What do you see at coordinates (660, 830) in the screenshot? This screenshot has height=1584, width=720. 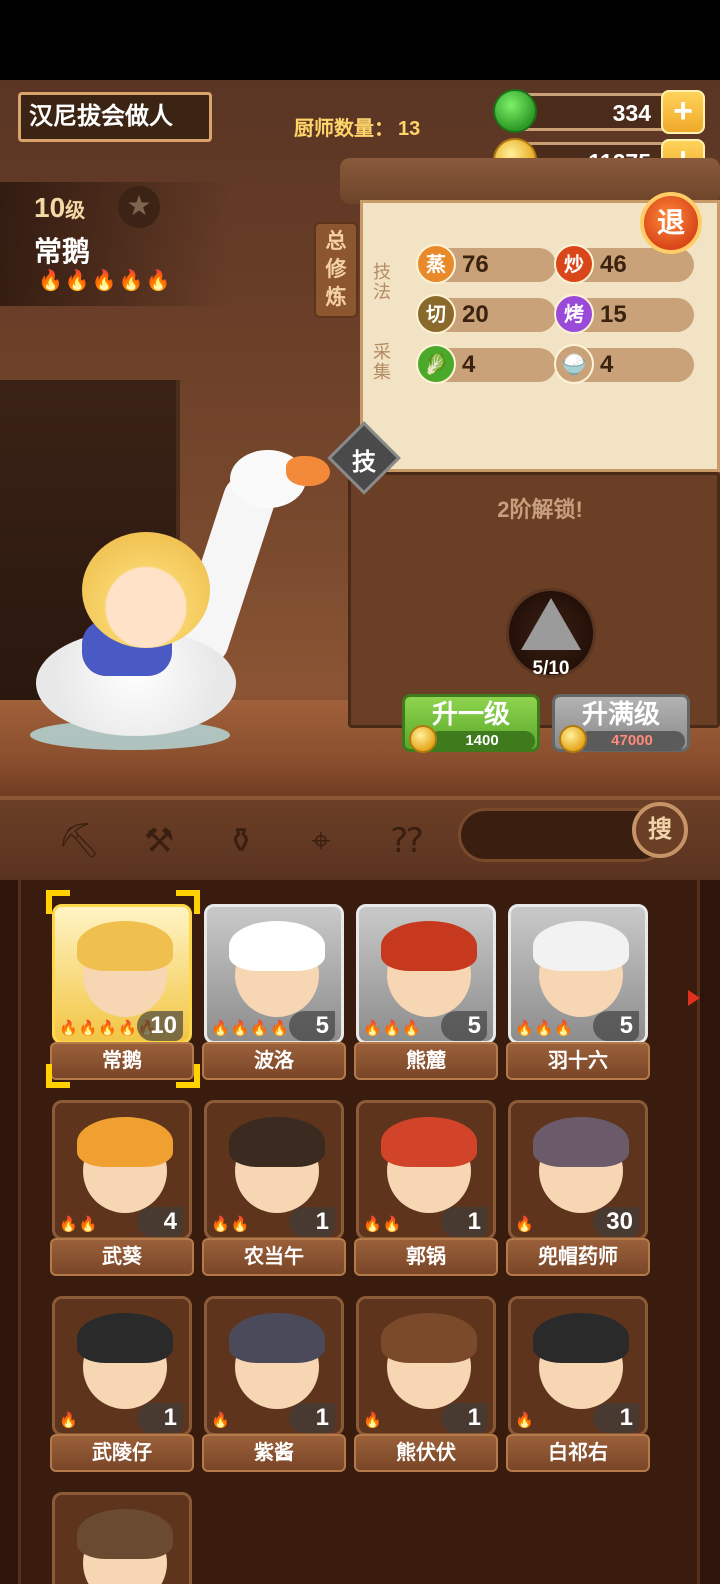 I see `search-button: 搜` at bounding box center [660, 830].